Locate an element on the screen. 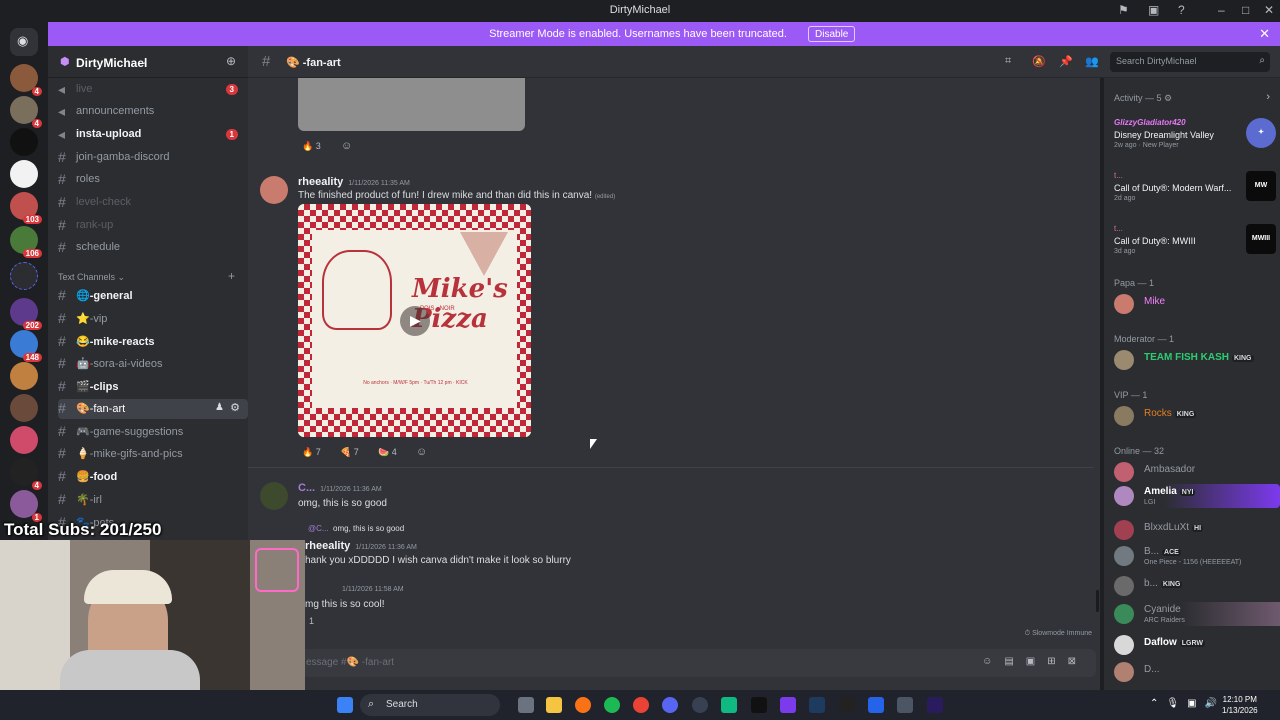 This screenshot has width=1280, height=720. channel-irl: # 🌴-irl is located at coordinates (153, 500).